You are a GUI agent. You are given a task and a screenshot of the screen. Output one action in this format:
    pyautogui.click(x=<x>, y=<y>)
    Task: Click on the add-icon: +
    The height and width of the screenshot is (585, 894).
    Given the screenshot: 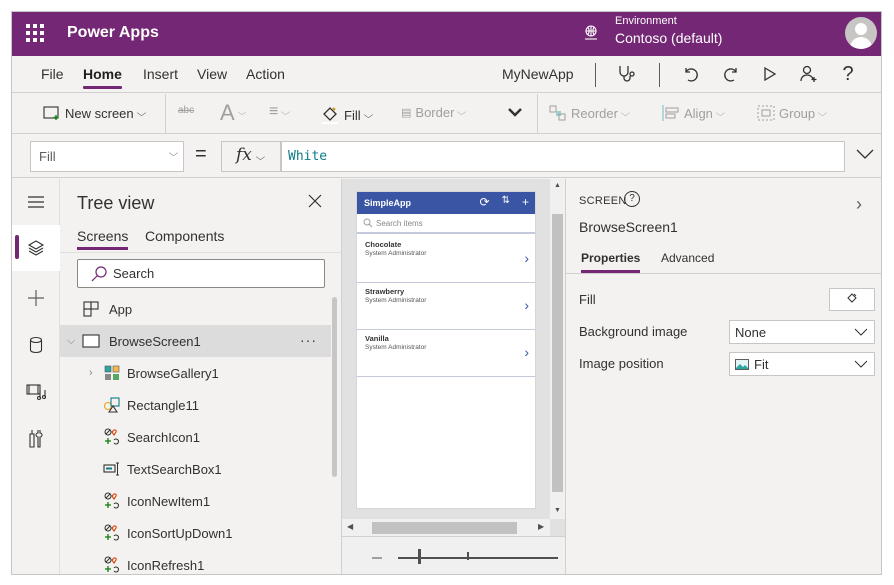 What is the action you would take?
    pyautogui.click(x=525, y=202)
    